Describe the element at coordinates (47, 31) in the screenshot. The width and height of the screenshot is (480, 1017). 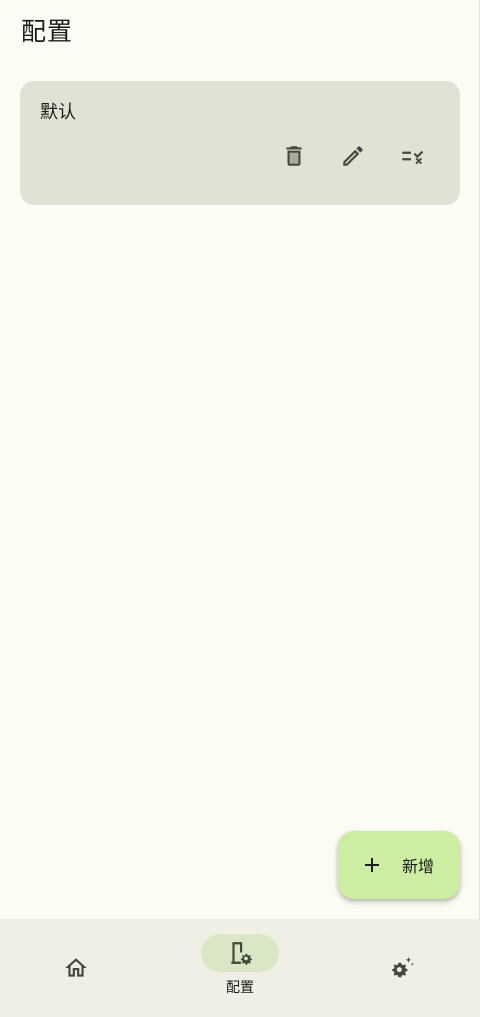
I see `page-title: 配置` at that location.